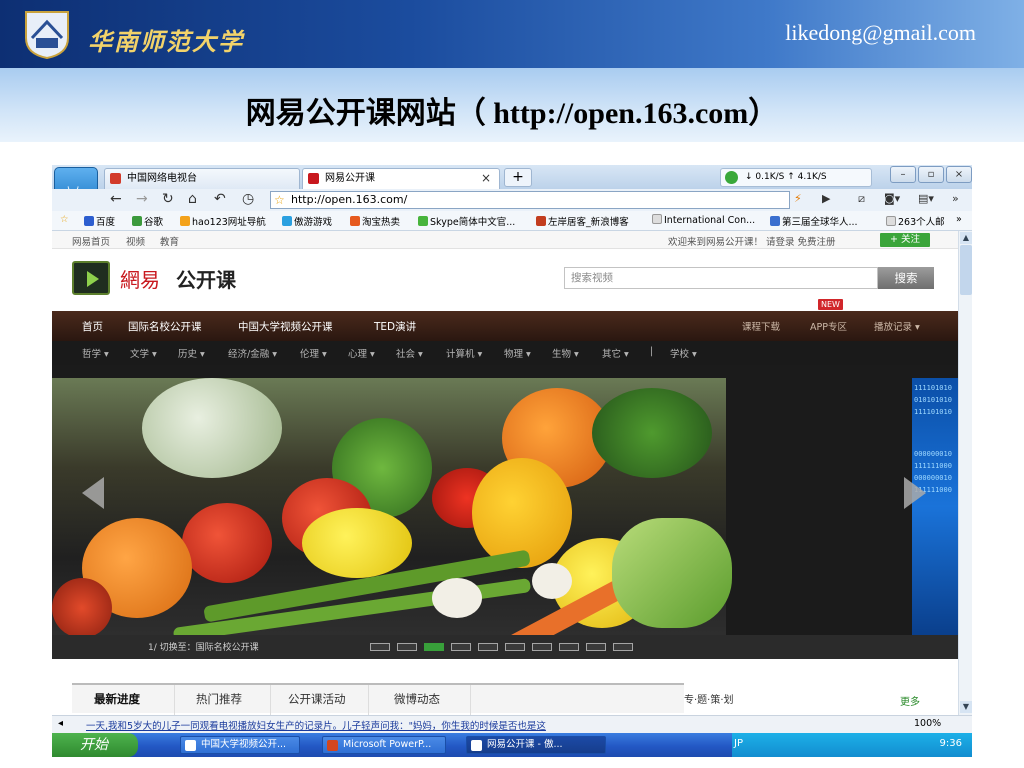  Describe the element at coordinates (910, 700) in the screenshot. I see `more-link: 更多` at that location.